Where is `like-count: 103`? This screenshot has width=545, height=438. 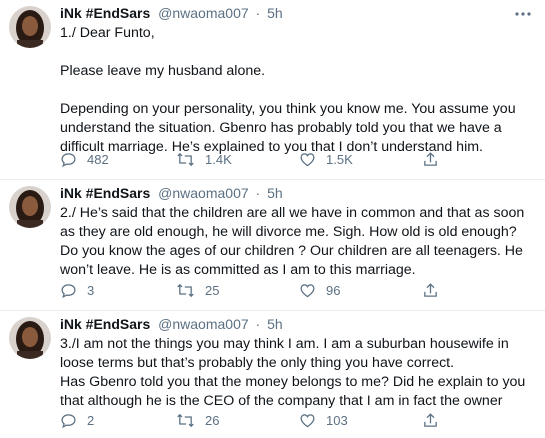 like-count: 103 is located at coordinates (337, 420).